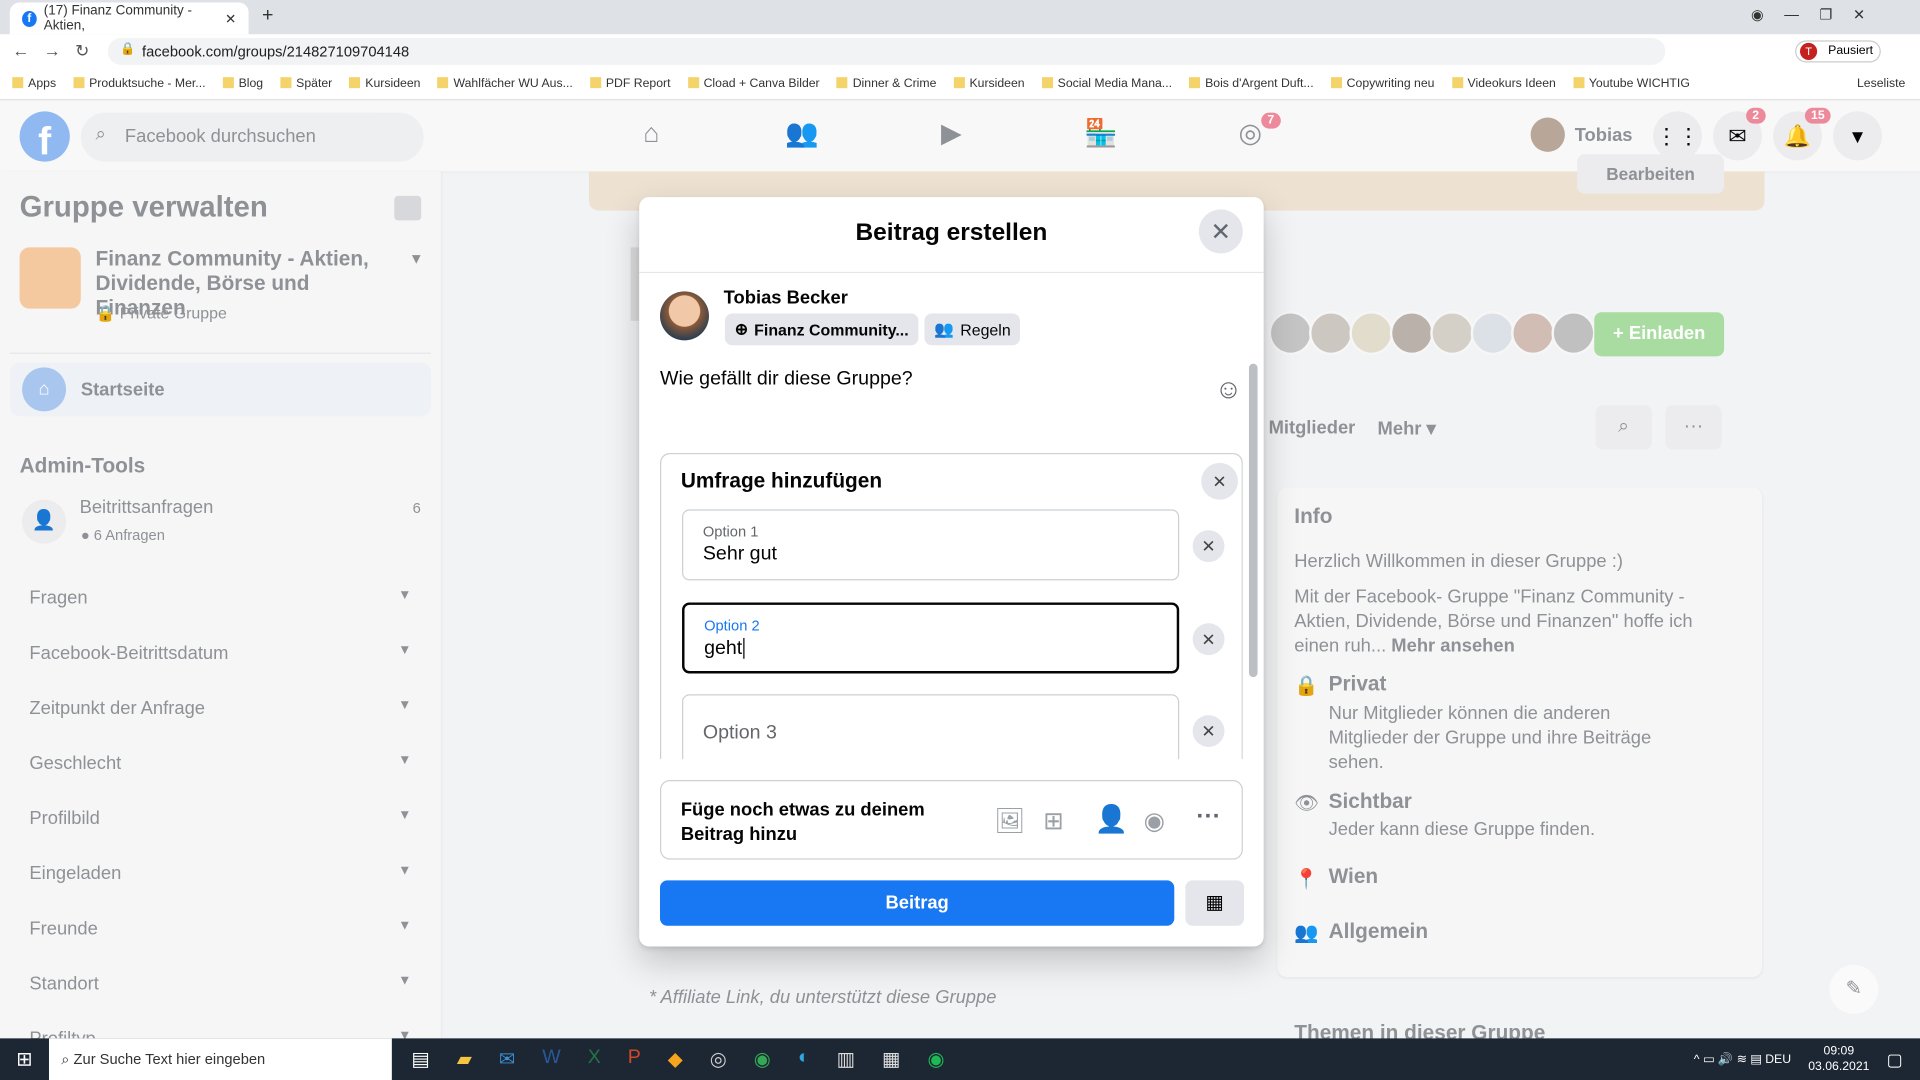  What do you see at coordinates (50, 50) in the screenshot?
I see `nav-buttons: ← → ↻` at bounding box center [50, 50].